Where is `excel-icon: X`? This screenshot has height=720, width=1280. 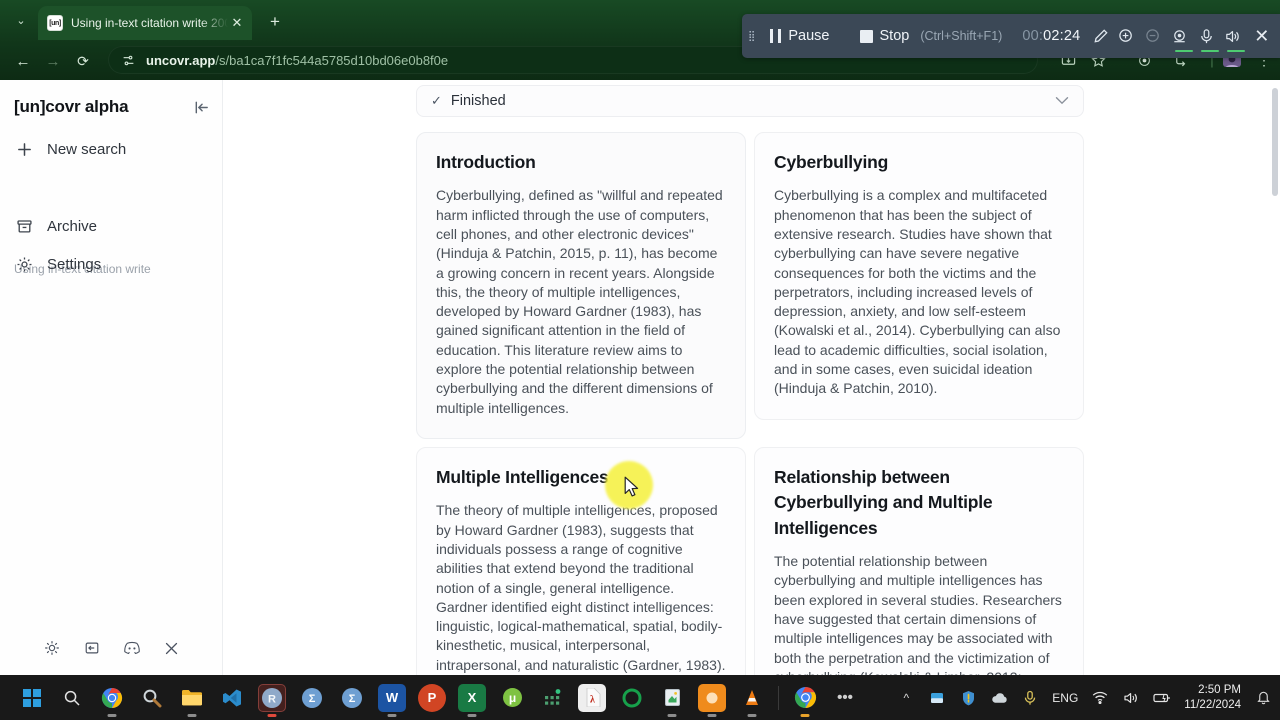
excel-icon: X is located at coordinates (472, 700).